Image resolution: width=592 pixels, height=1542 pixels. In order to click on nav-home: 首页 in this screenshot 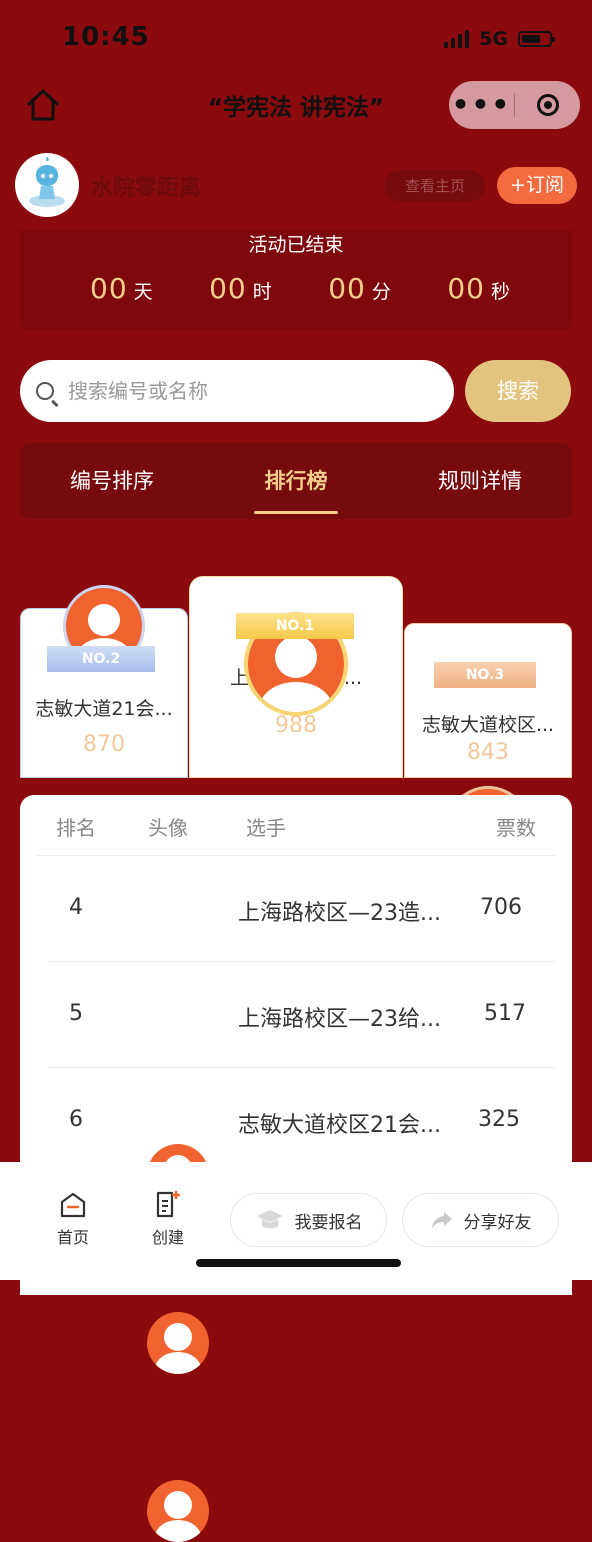, I will do `click(73, 1219)`.